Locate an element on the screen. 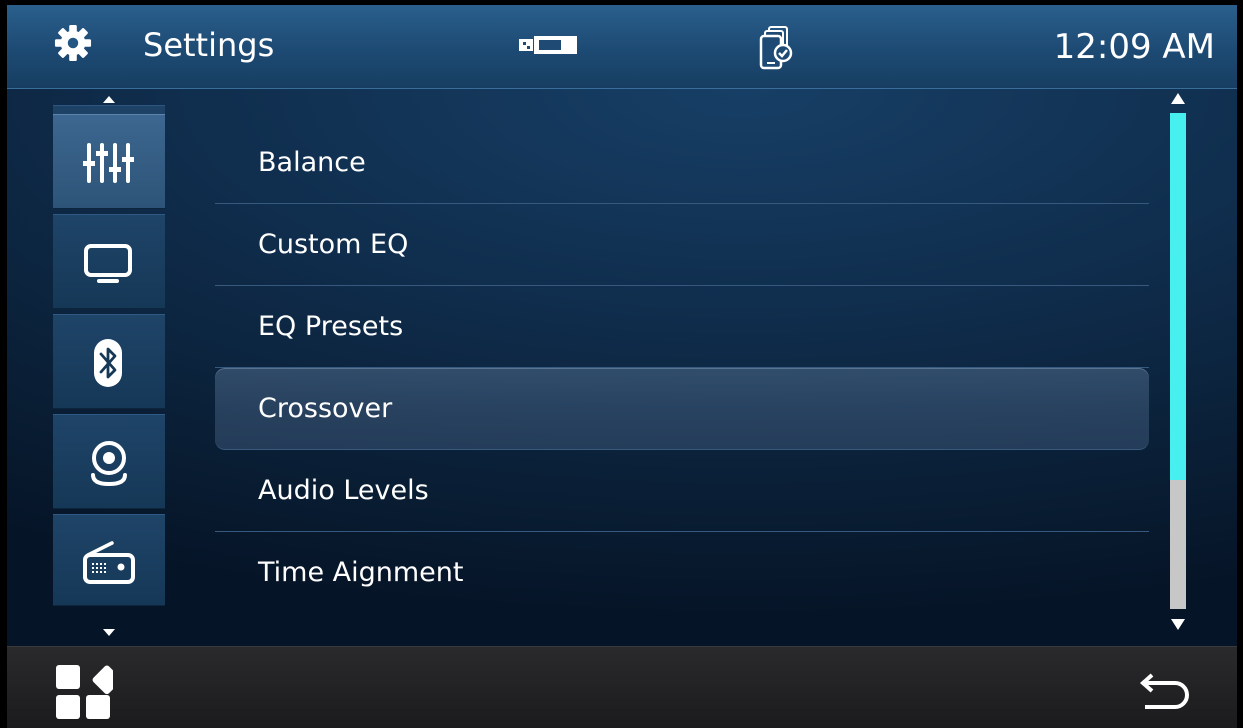 The height and width of the screenshot is (728, 1243). list-item-crossover: Crossover is located at coordinates (682, 409).